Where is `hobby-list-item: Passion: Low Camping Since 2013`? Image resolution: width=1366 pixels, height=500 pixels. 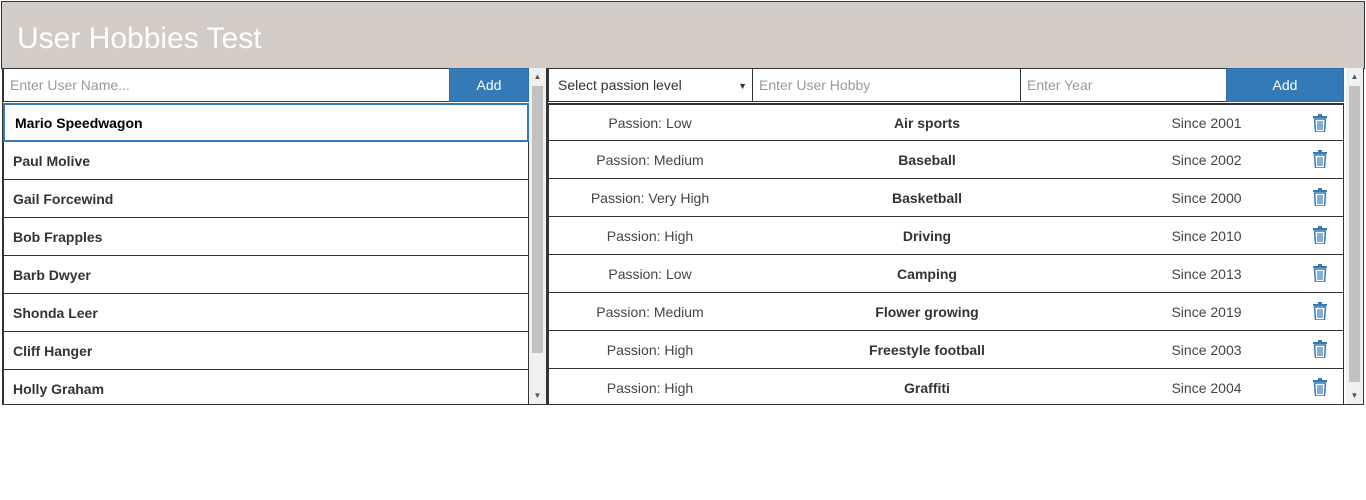 hobby-list-item: Passion: Low Camping Since 2013 is located at coordinates (946, 274).